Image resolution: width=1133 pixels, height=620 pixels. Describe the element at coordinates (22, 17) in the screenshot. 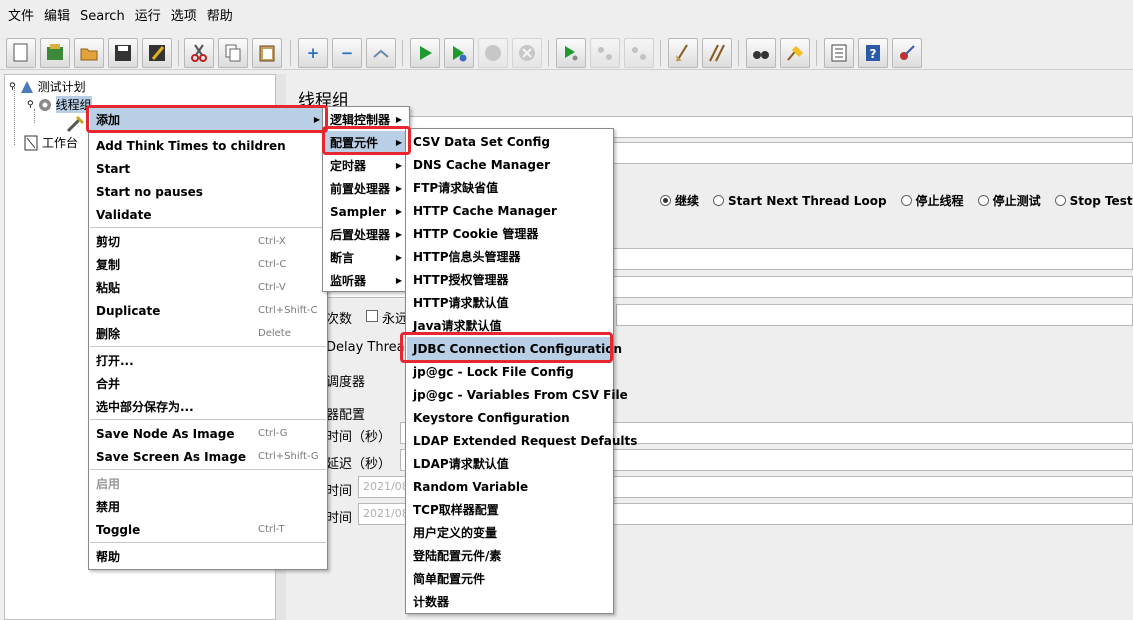

I see `menu-file: 文件` at that location.